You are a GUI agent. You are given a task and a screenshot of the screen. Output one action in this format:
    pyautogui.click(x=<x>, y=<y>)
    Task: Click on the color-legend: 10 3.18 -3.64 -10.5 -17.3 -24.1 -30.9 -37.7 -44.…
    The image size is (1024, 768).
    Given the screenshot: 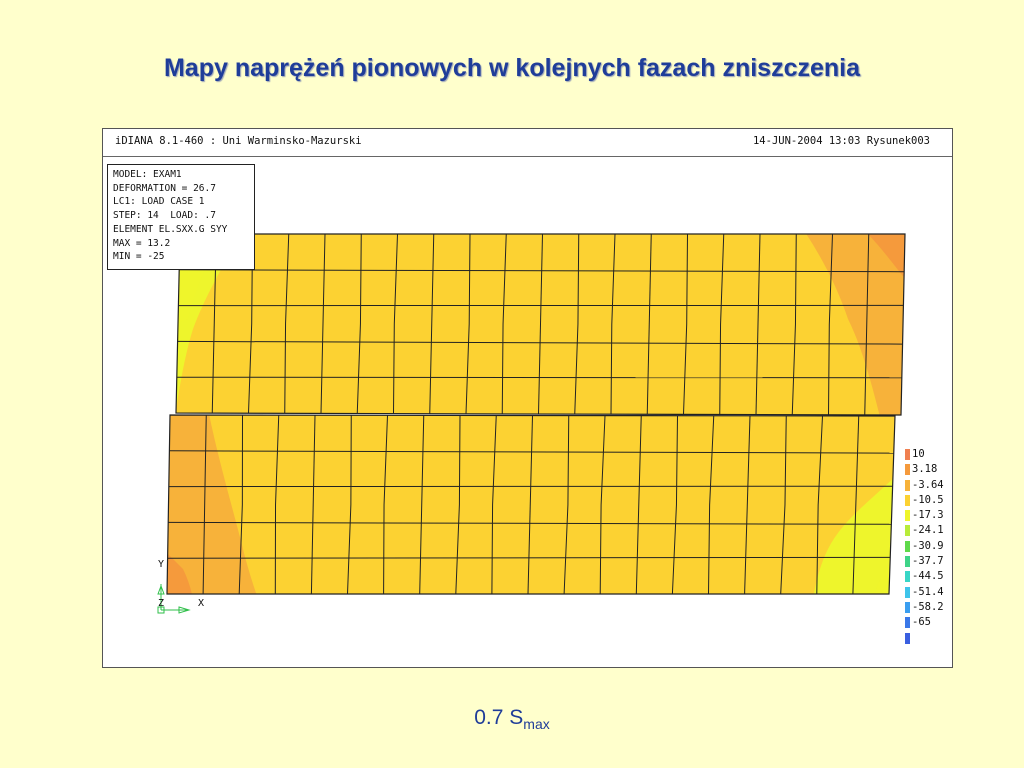 What is the action you would take?
    pyautogui.click(x=928, y=546)
    